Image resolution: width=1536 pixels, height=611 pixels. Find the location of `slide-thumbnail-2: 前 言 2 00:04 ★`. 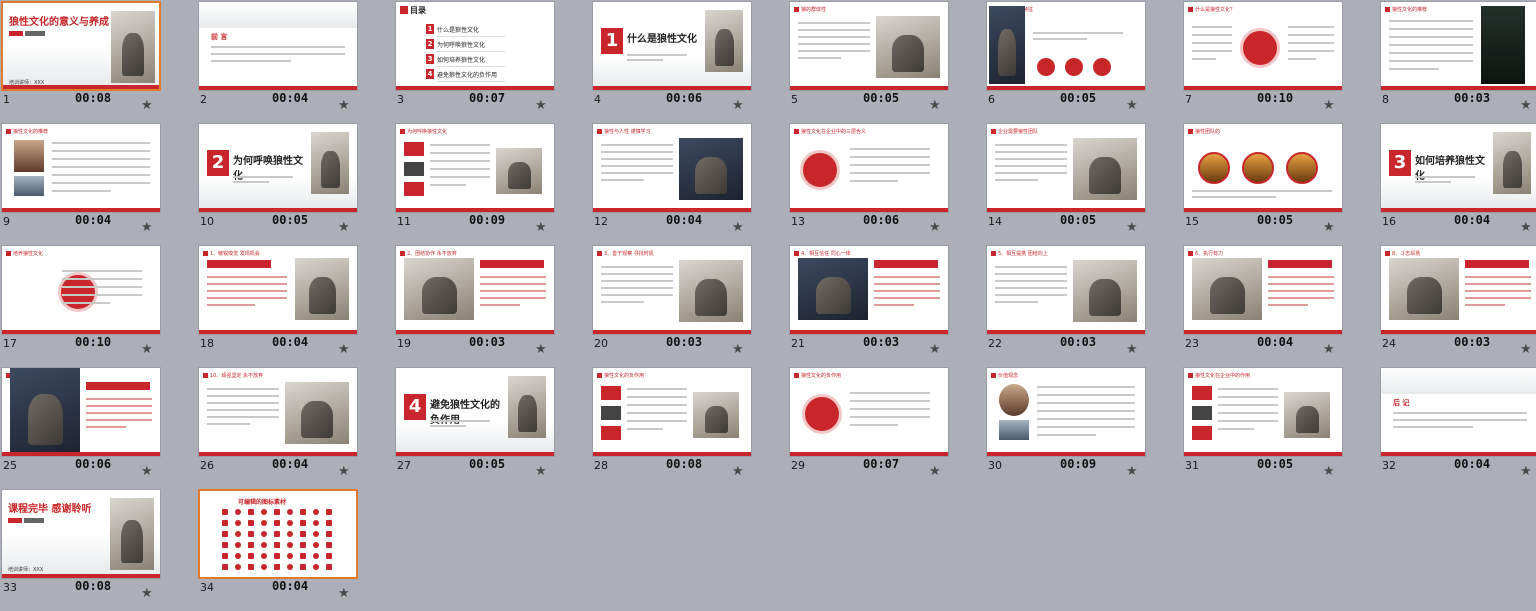

slide-thumbnail-2: 前 言 2 00:04 ★ is located at coordinates (278, 62).